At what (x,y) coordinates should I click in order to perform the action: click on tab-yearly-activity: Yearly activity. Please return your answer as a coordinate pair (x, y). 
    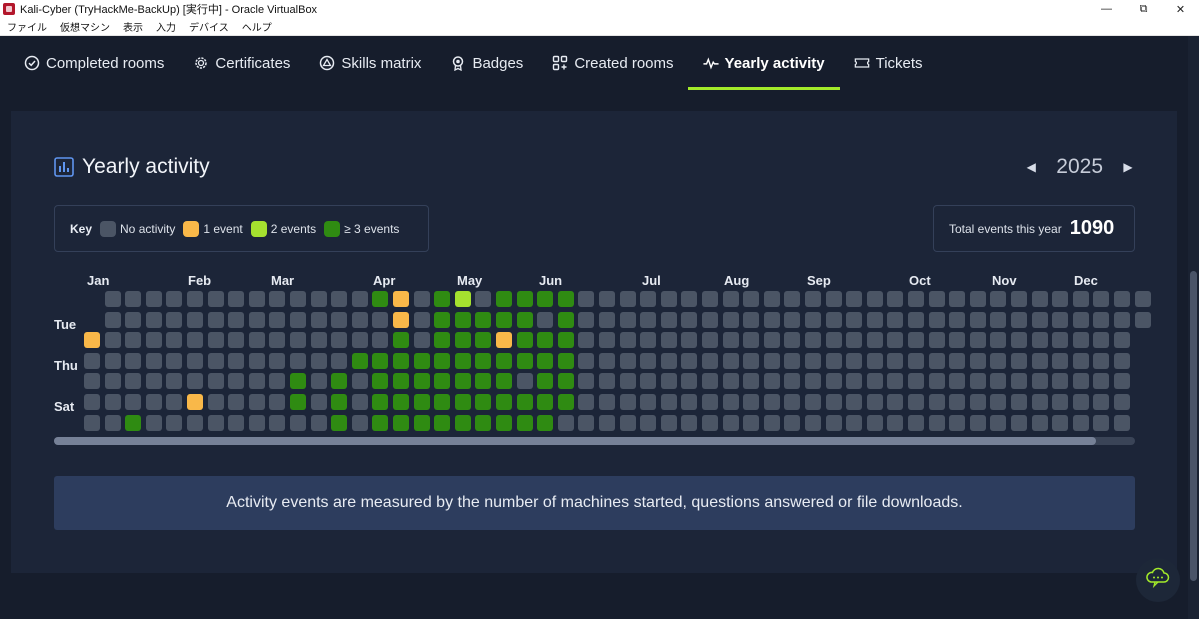
    Looking at the image, I should click on (763, 63).